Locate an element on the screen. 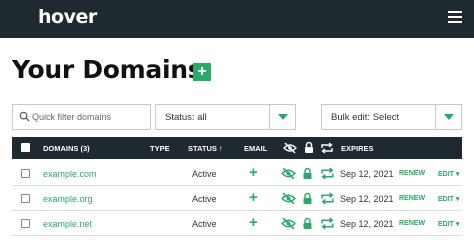  hamburger-menu-icon is located at coordinates (455, 18).